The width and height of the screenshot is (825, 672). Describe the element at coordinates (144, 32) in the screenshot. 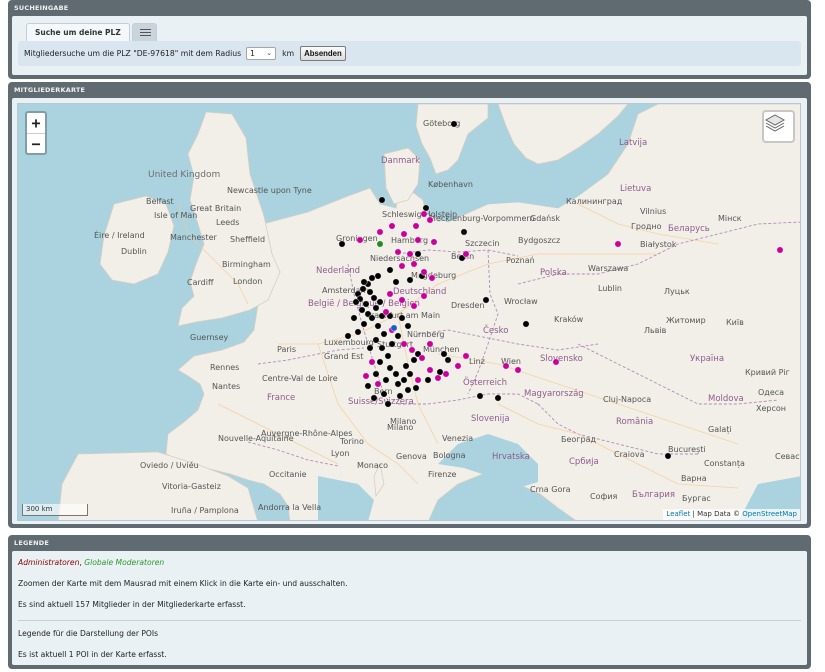

I see `hamburger-icon` at that location.